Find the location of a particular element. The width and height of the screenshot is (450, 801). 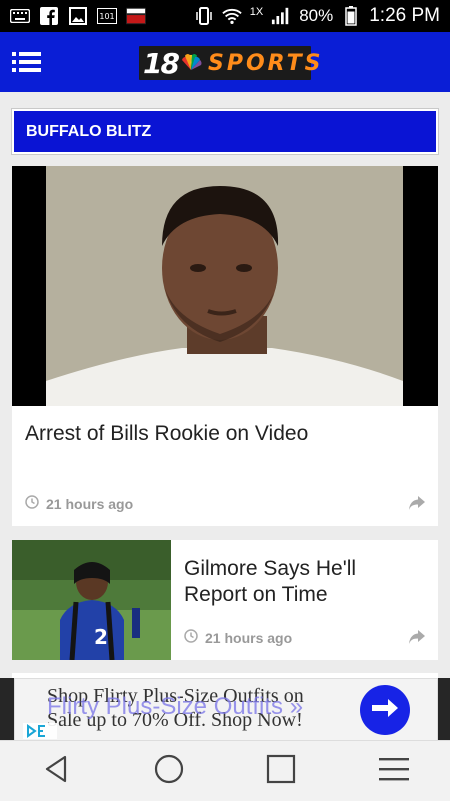

ad-go-button is located at coordinates (385, 710).